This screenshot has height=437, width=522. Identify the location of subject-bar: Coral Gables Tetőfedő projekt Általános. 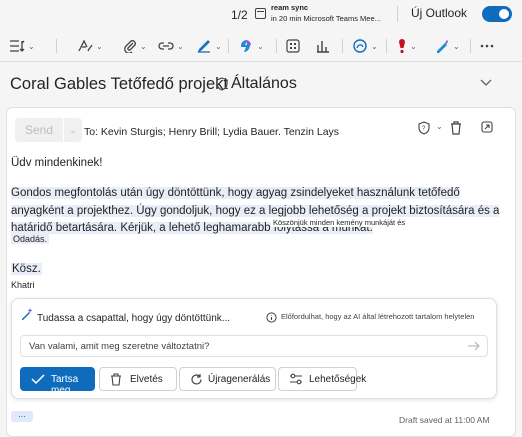
(261, 84).